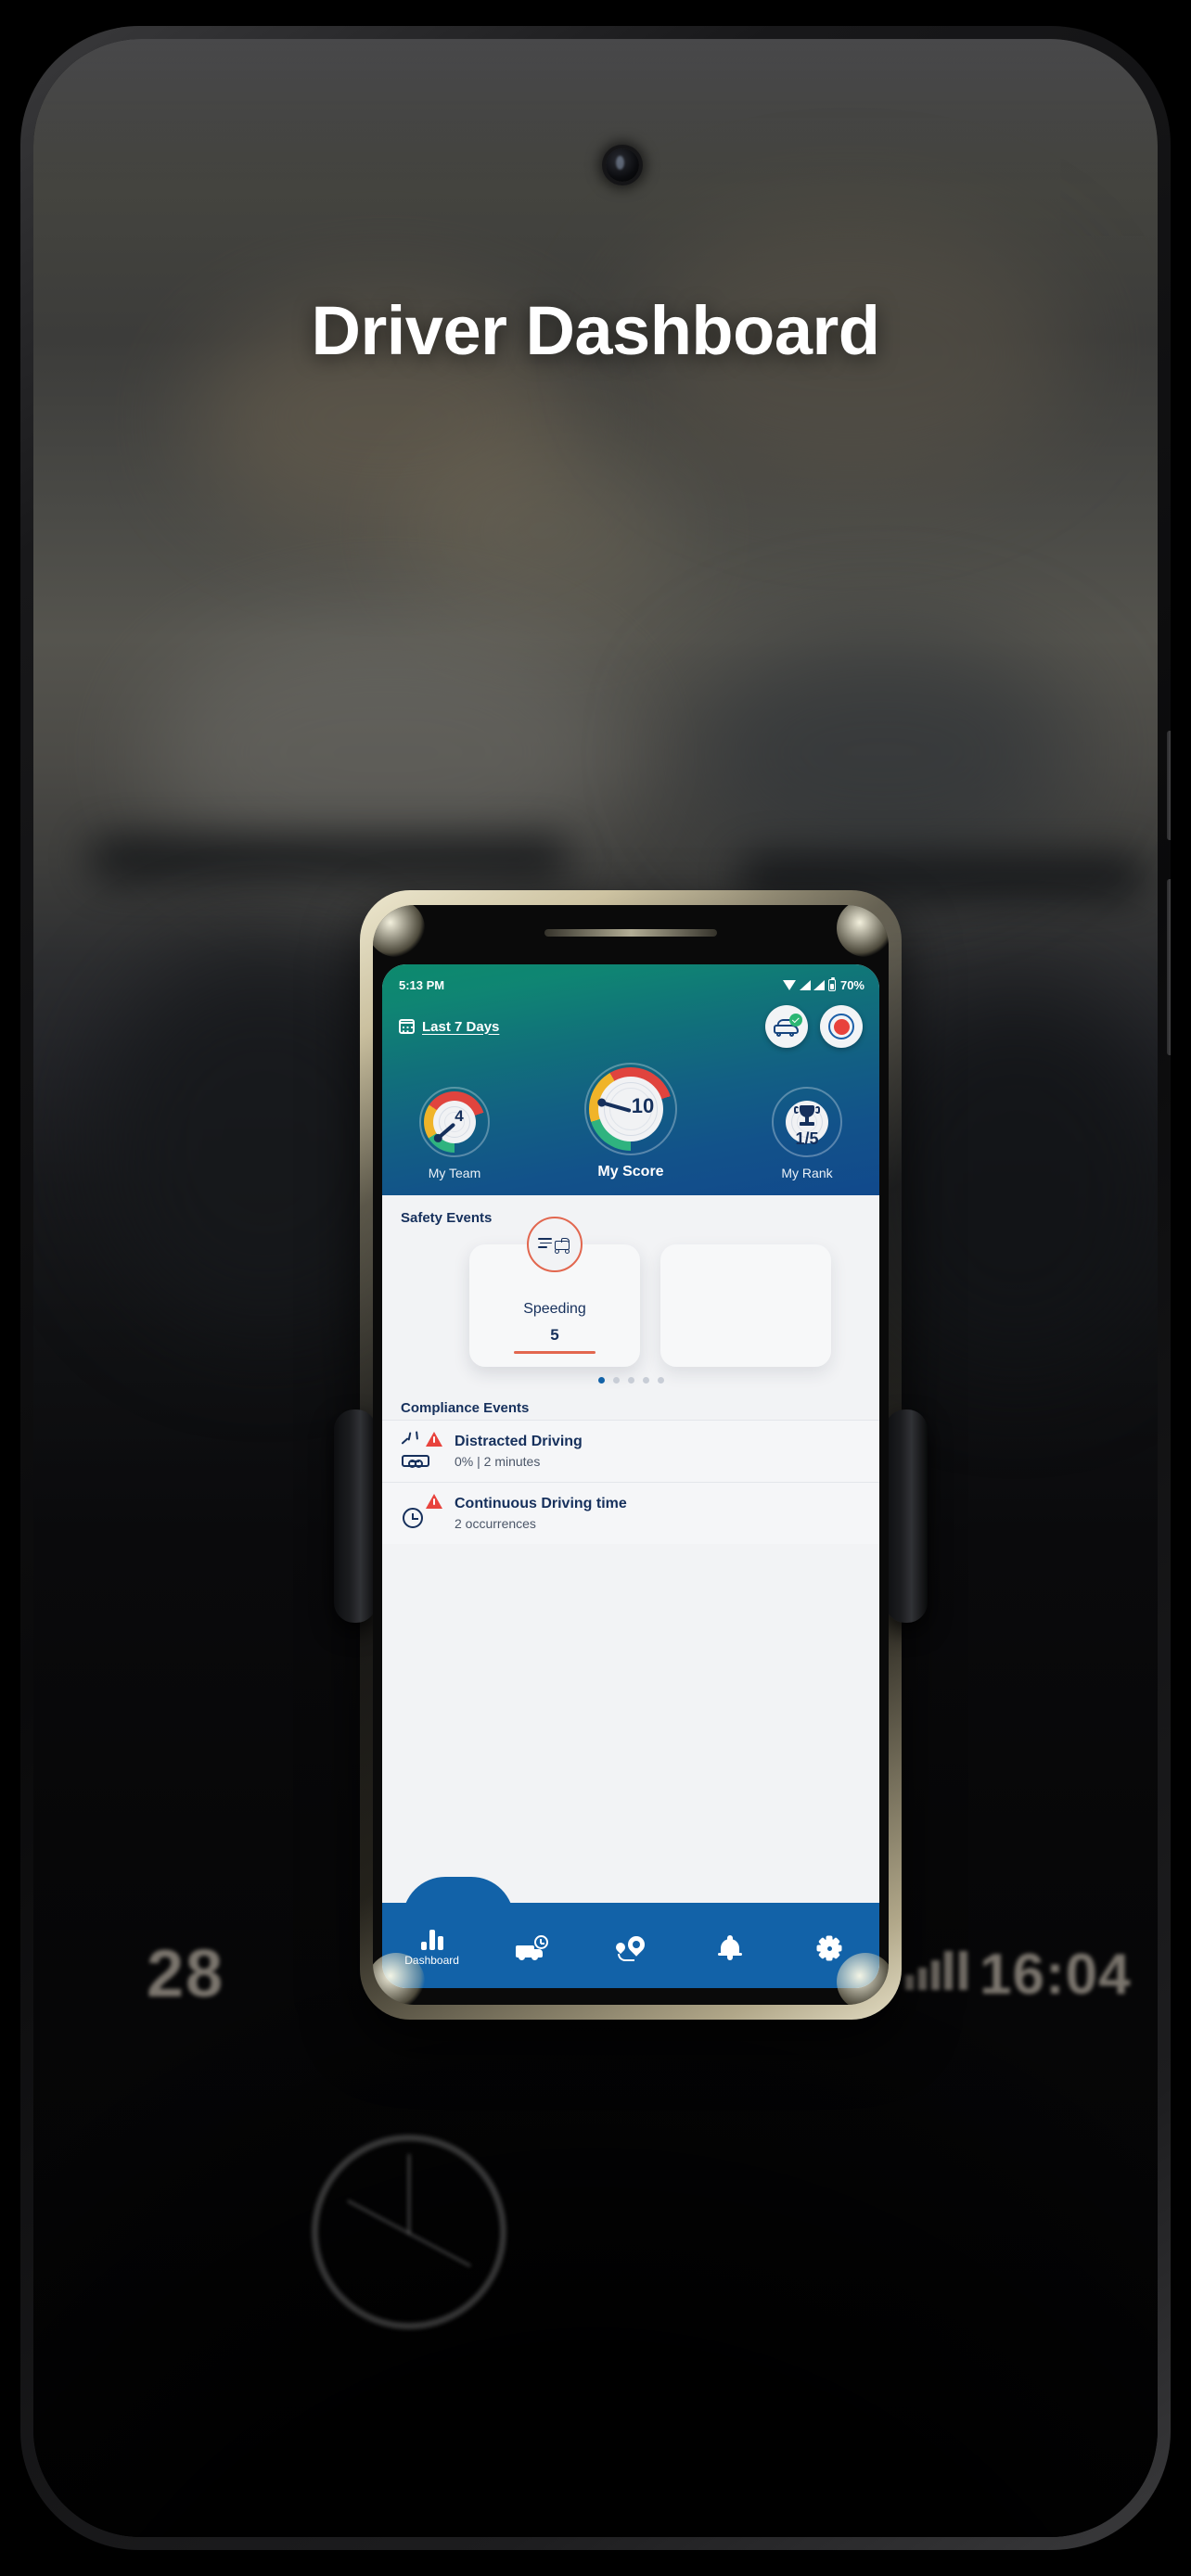 The image size is (1191, 2576). What do you see at coordinates (630, 1172) in the screenshot?
I see `gauge-label: My Score` at bounding box center [630, 1172].